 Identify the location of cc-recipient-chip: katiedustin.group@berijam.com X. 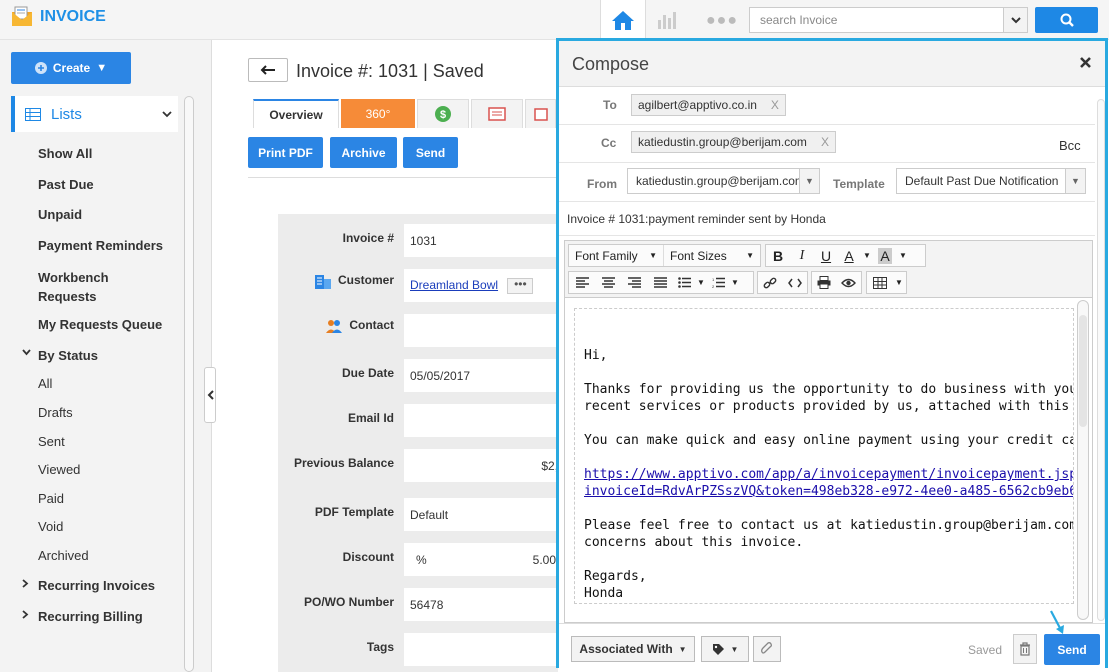
(733, 142).